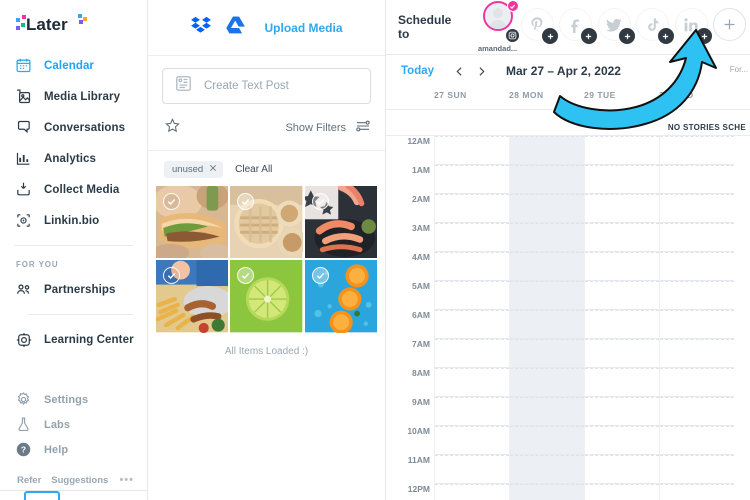 The width and height of the screenshot is (750, 500). What do you see at coordinates (80, 65) in the screenshot?
I see `sidebar-item-calendar: Calendar` at bounding box center [80, 65].